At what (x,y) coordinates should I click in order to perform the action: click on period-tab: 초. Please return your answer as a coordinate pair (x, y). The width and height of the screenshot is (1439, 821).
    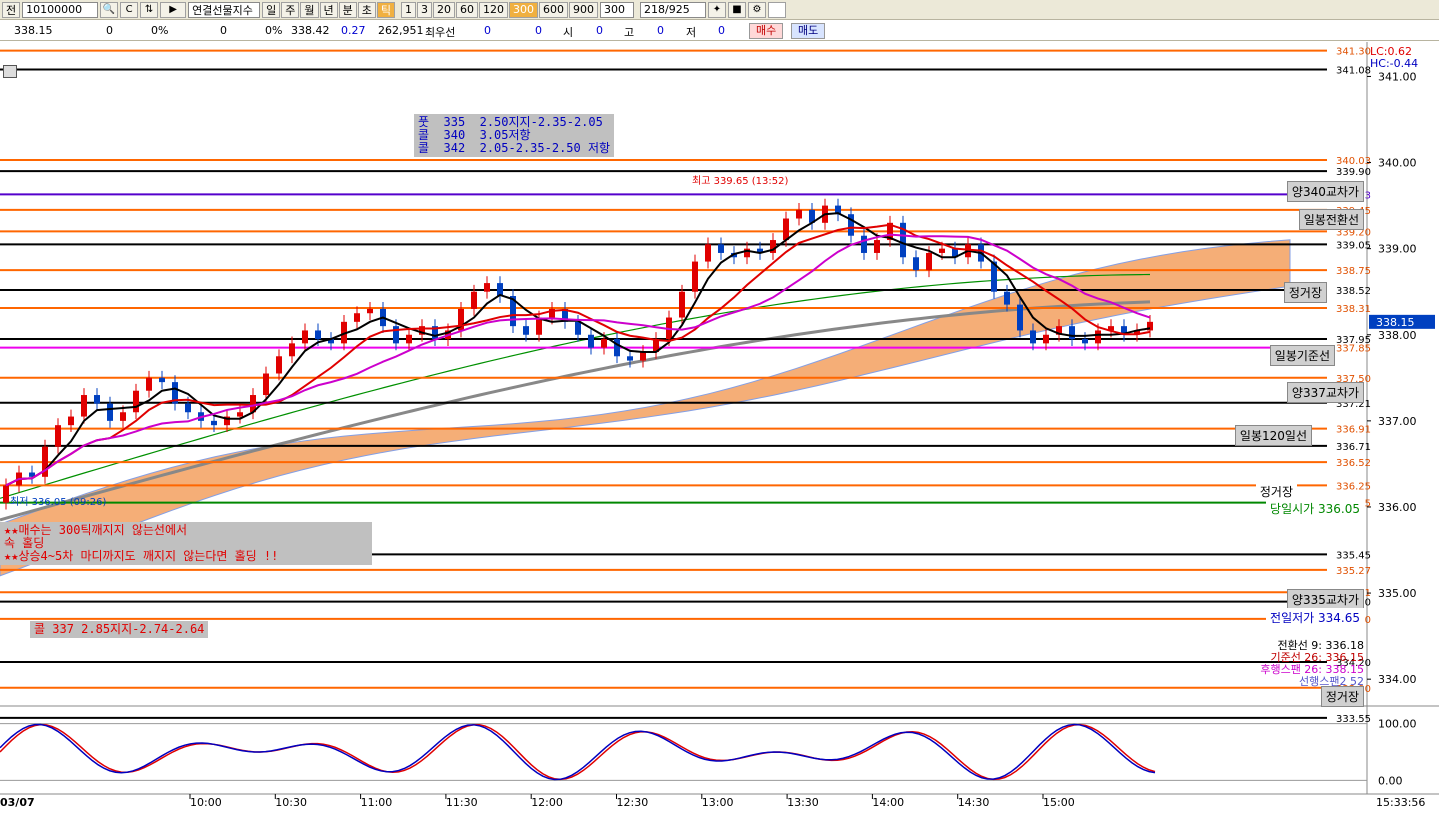
    Looking at the image, I should click on (366, 9).